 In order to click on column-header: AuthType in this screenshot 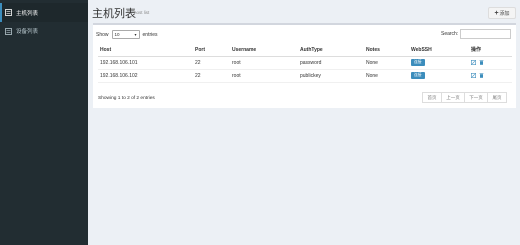, I will do `click(331, 50)`.